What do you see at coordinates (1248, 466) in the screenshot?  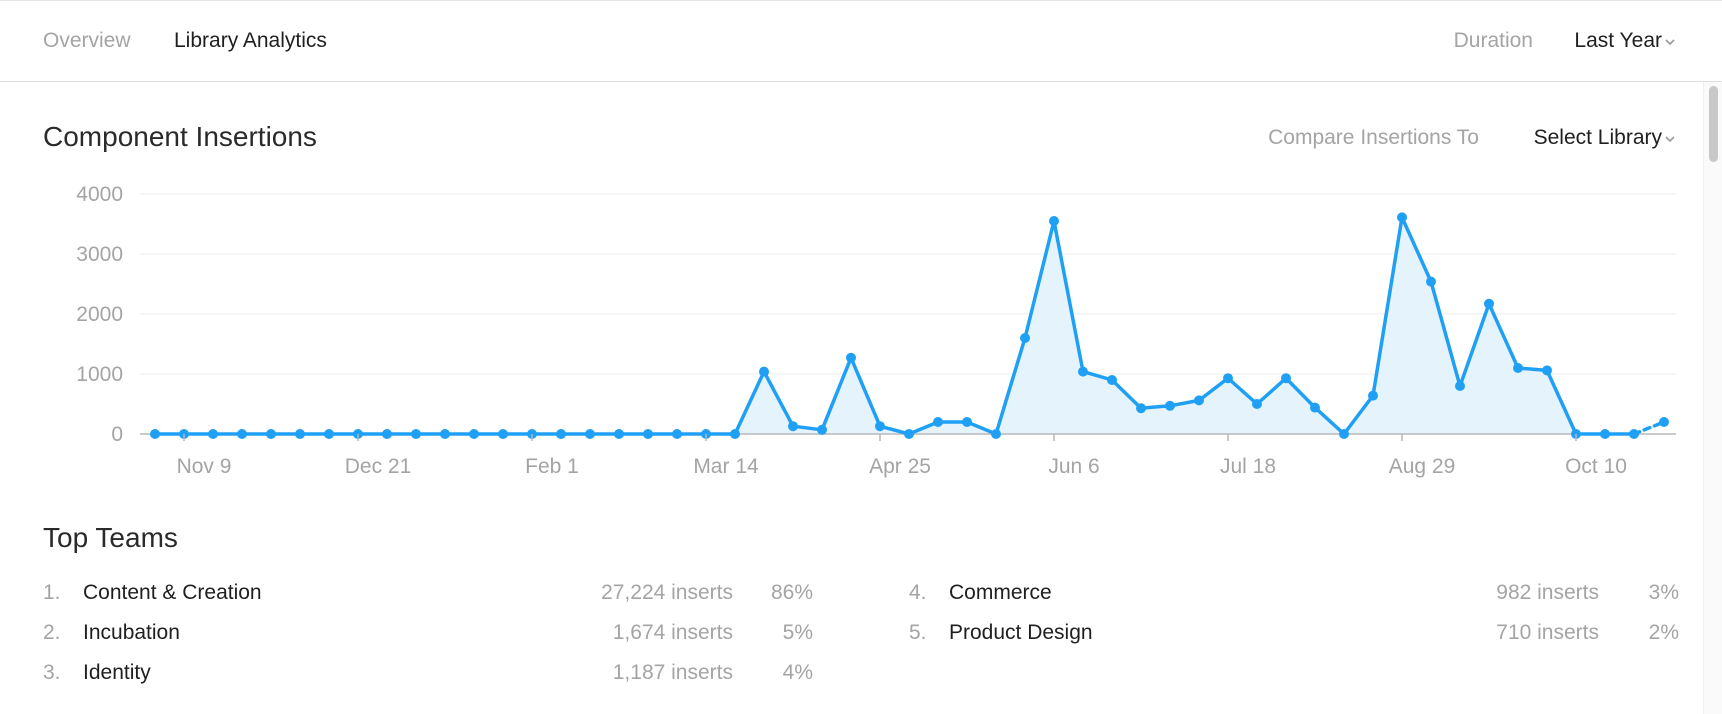 I see `x-tick-label: Jul 18` at bounding box center [1248, 466].